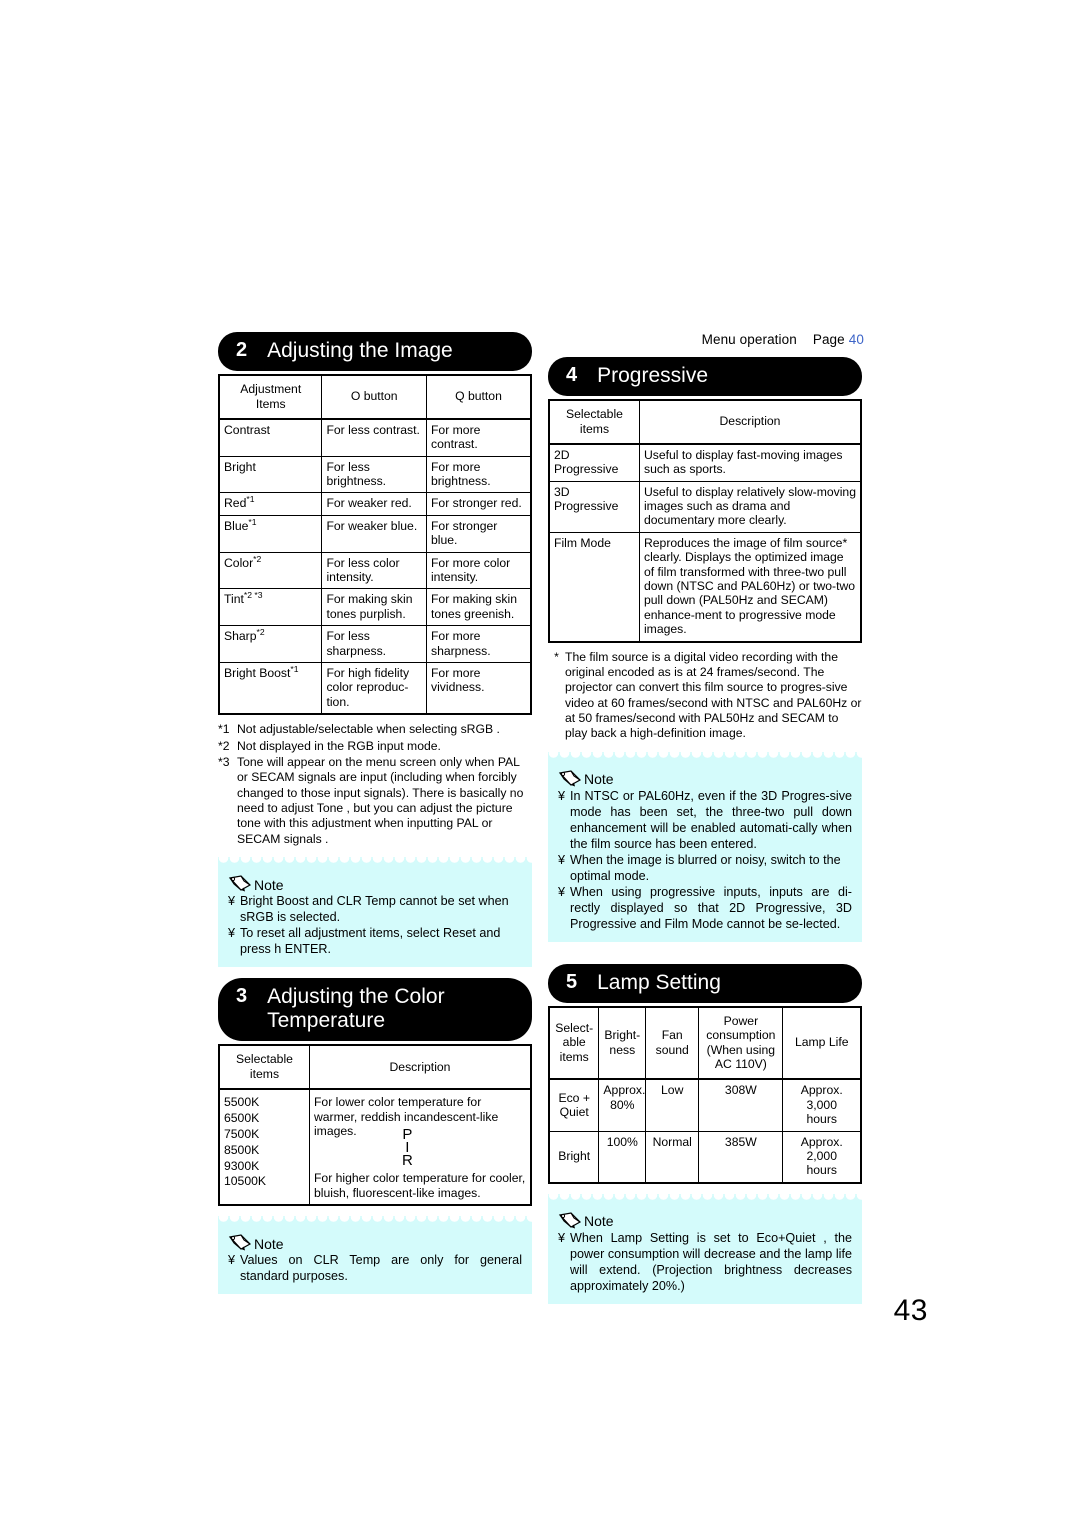 The width and height of the screenshot is (1080, 1528). I want to click on row-lamp-life-l2: 2,000, so click(821, 1155).